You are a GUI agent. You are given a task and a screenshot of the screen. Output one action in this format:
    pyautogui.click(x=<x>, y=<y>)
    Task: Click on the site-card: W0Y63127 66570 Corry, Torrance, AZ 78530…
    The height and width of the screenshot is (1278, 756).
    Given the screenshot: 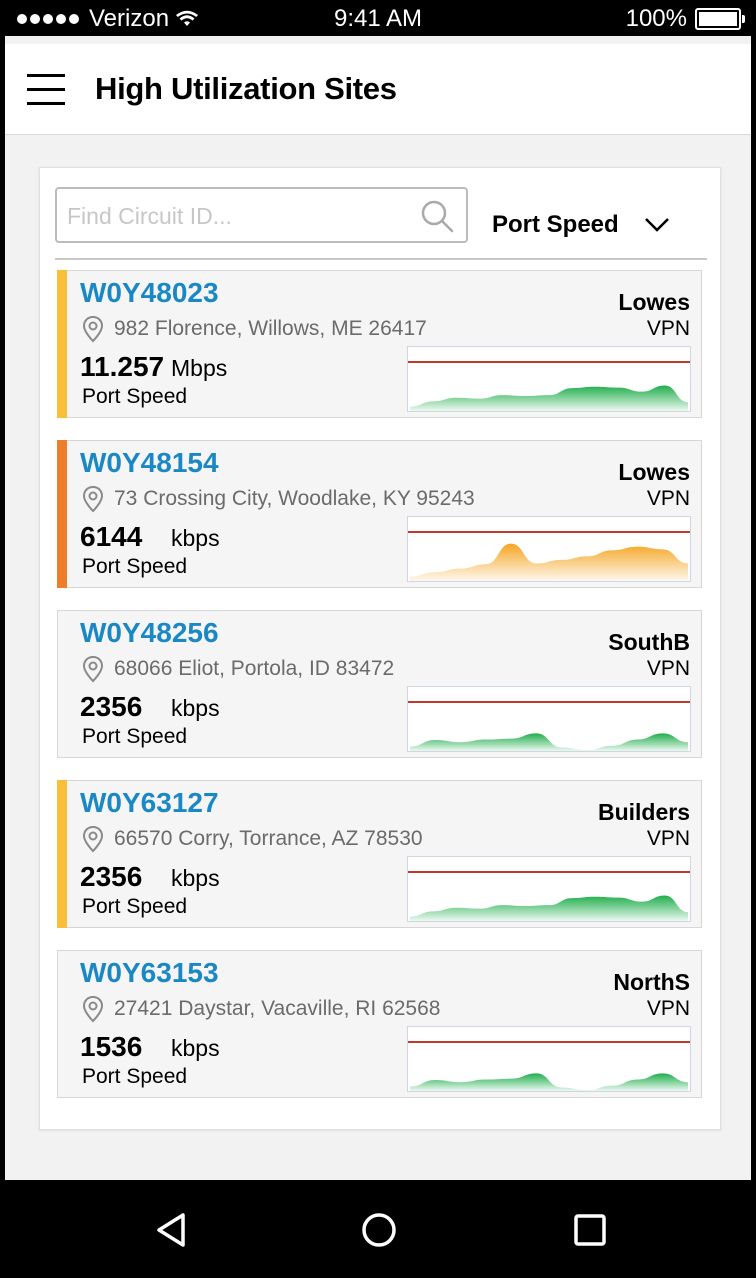 What is the action you would take?
    pyautogui.click(x=379, y=854)
    